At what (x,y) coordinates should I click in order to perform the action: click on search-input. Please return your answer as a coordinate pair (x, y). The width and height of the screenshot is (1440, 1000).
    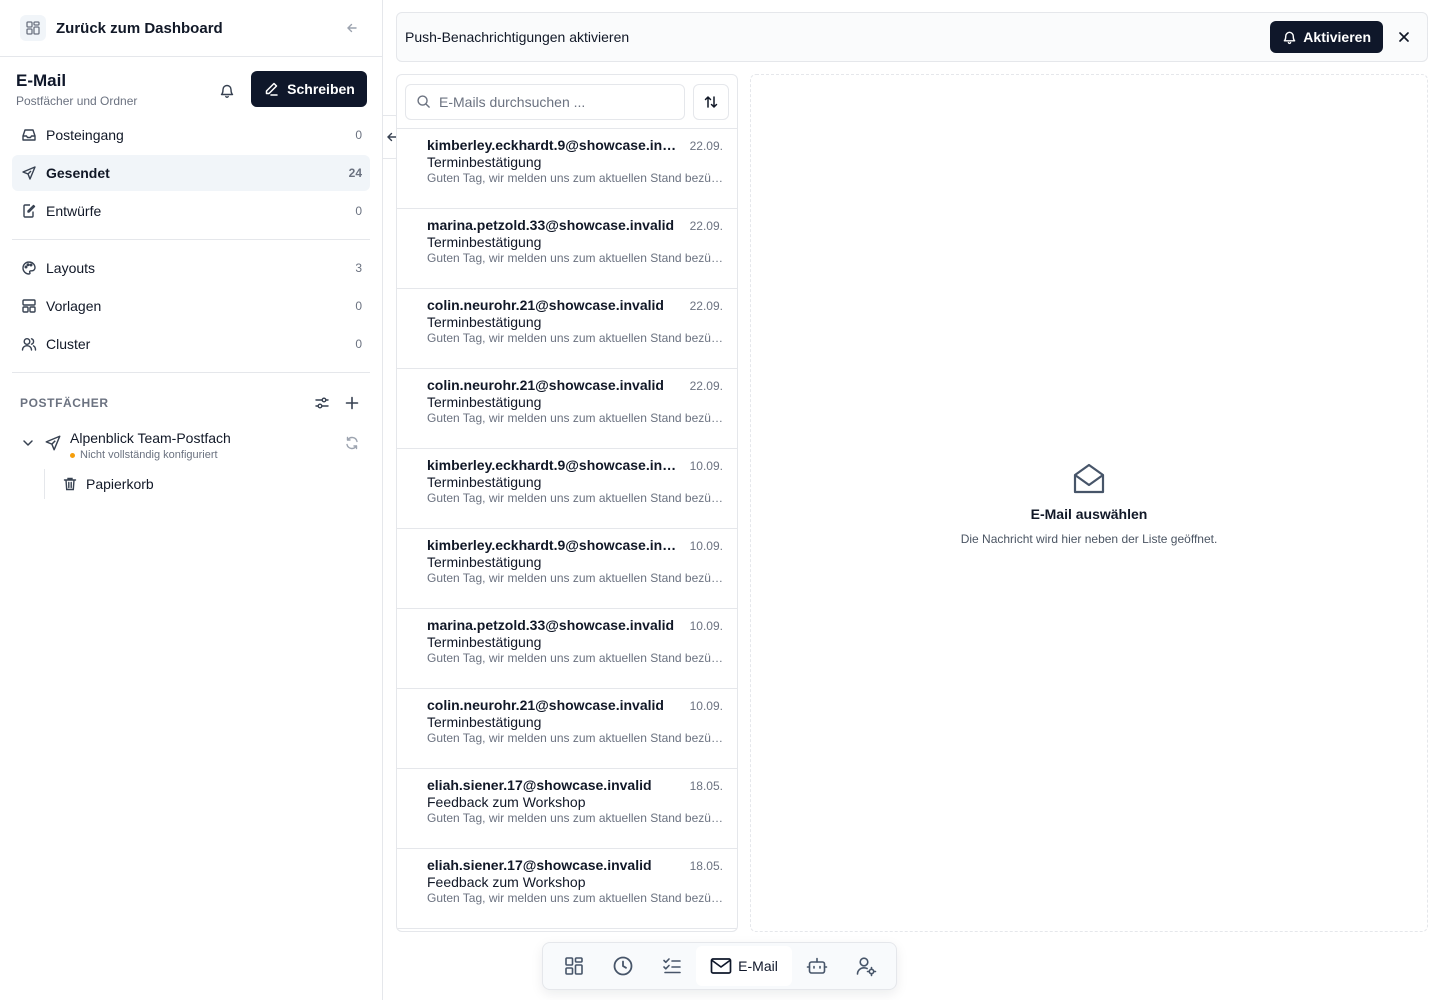
    Looking at the image, I should click on (554, 101).